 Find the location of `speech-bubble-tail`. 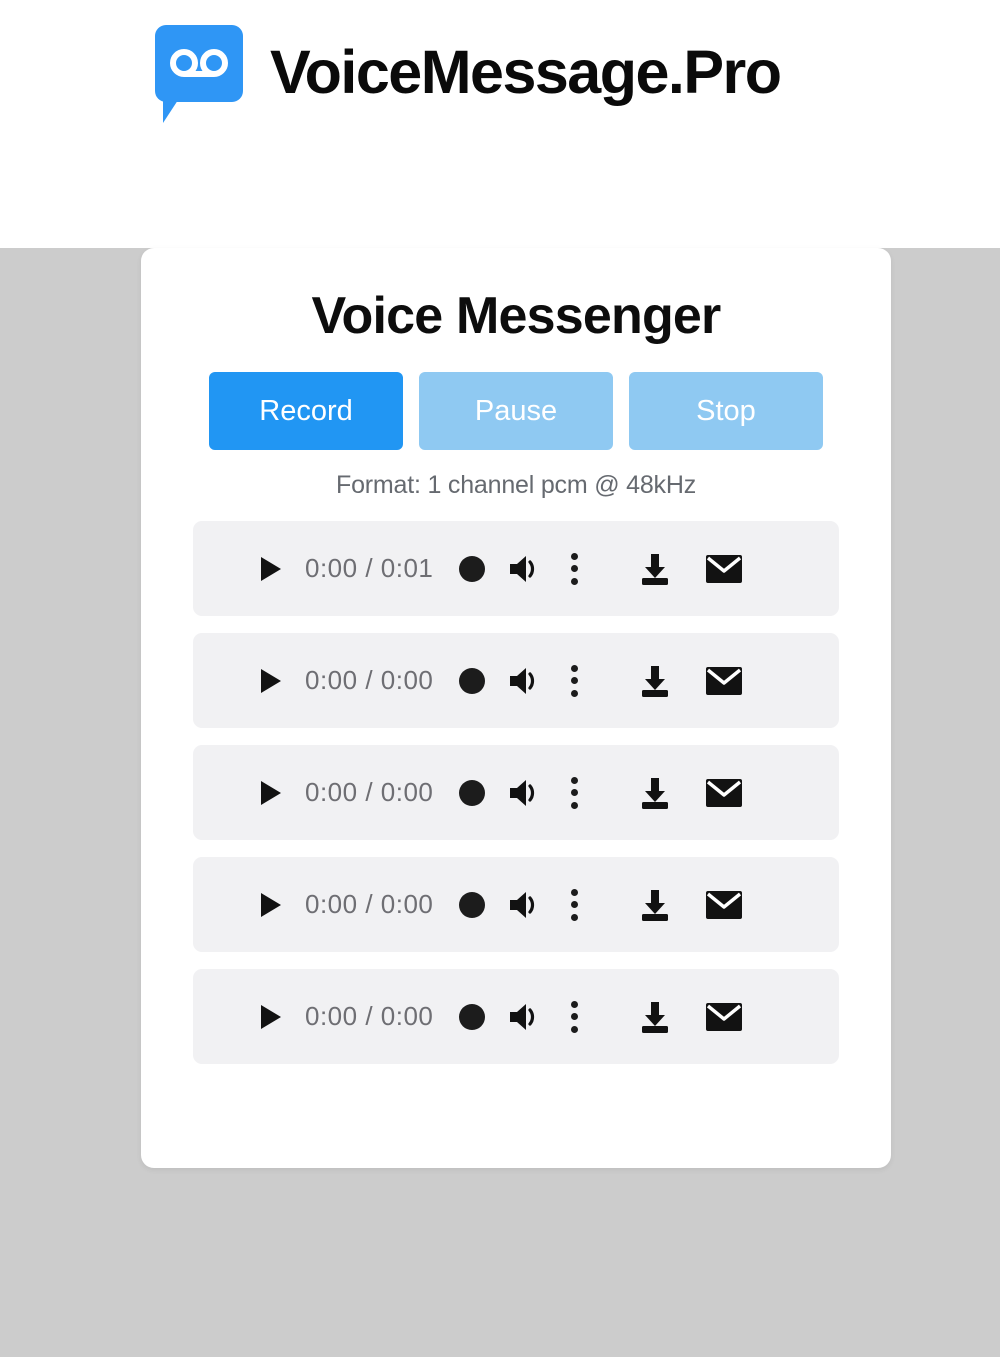

speech-bubble-tail is located at coordinates (180, 109).